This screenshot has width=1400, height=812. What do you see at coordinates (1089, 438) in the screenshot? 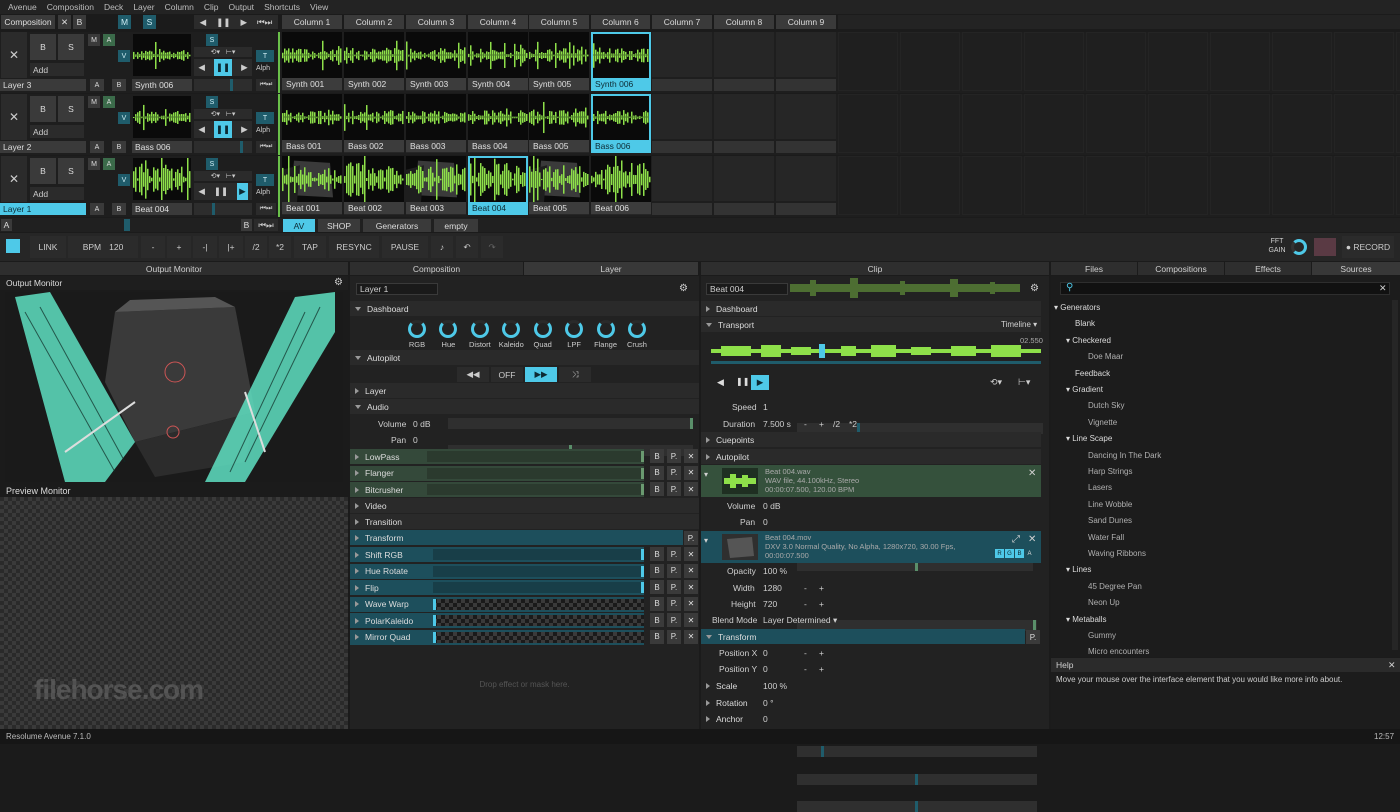
I see `source-folder: ▾ Line Scape` at bounding box center [1089, 438].